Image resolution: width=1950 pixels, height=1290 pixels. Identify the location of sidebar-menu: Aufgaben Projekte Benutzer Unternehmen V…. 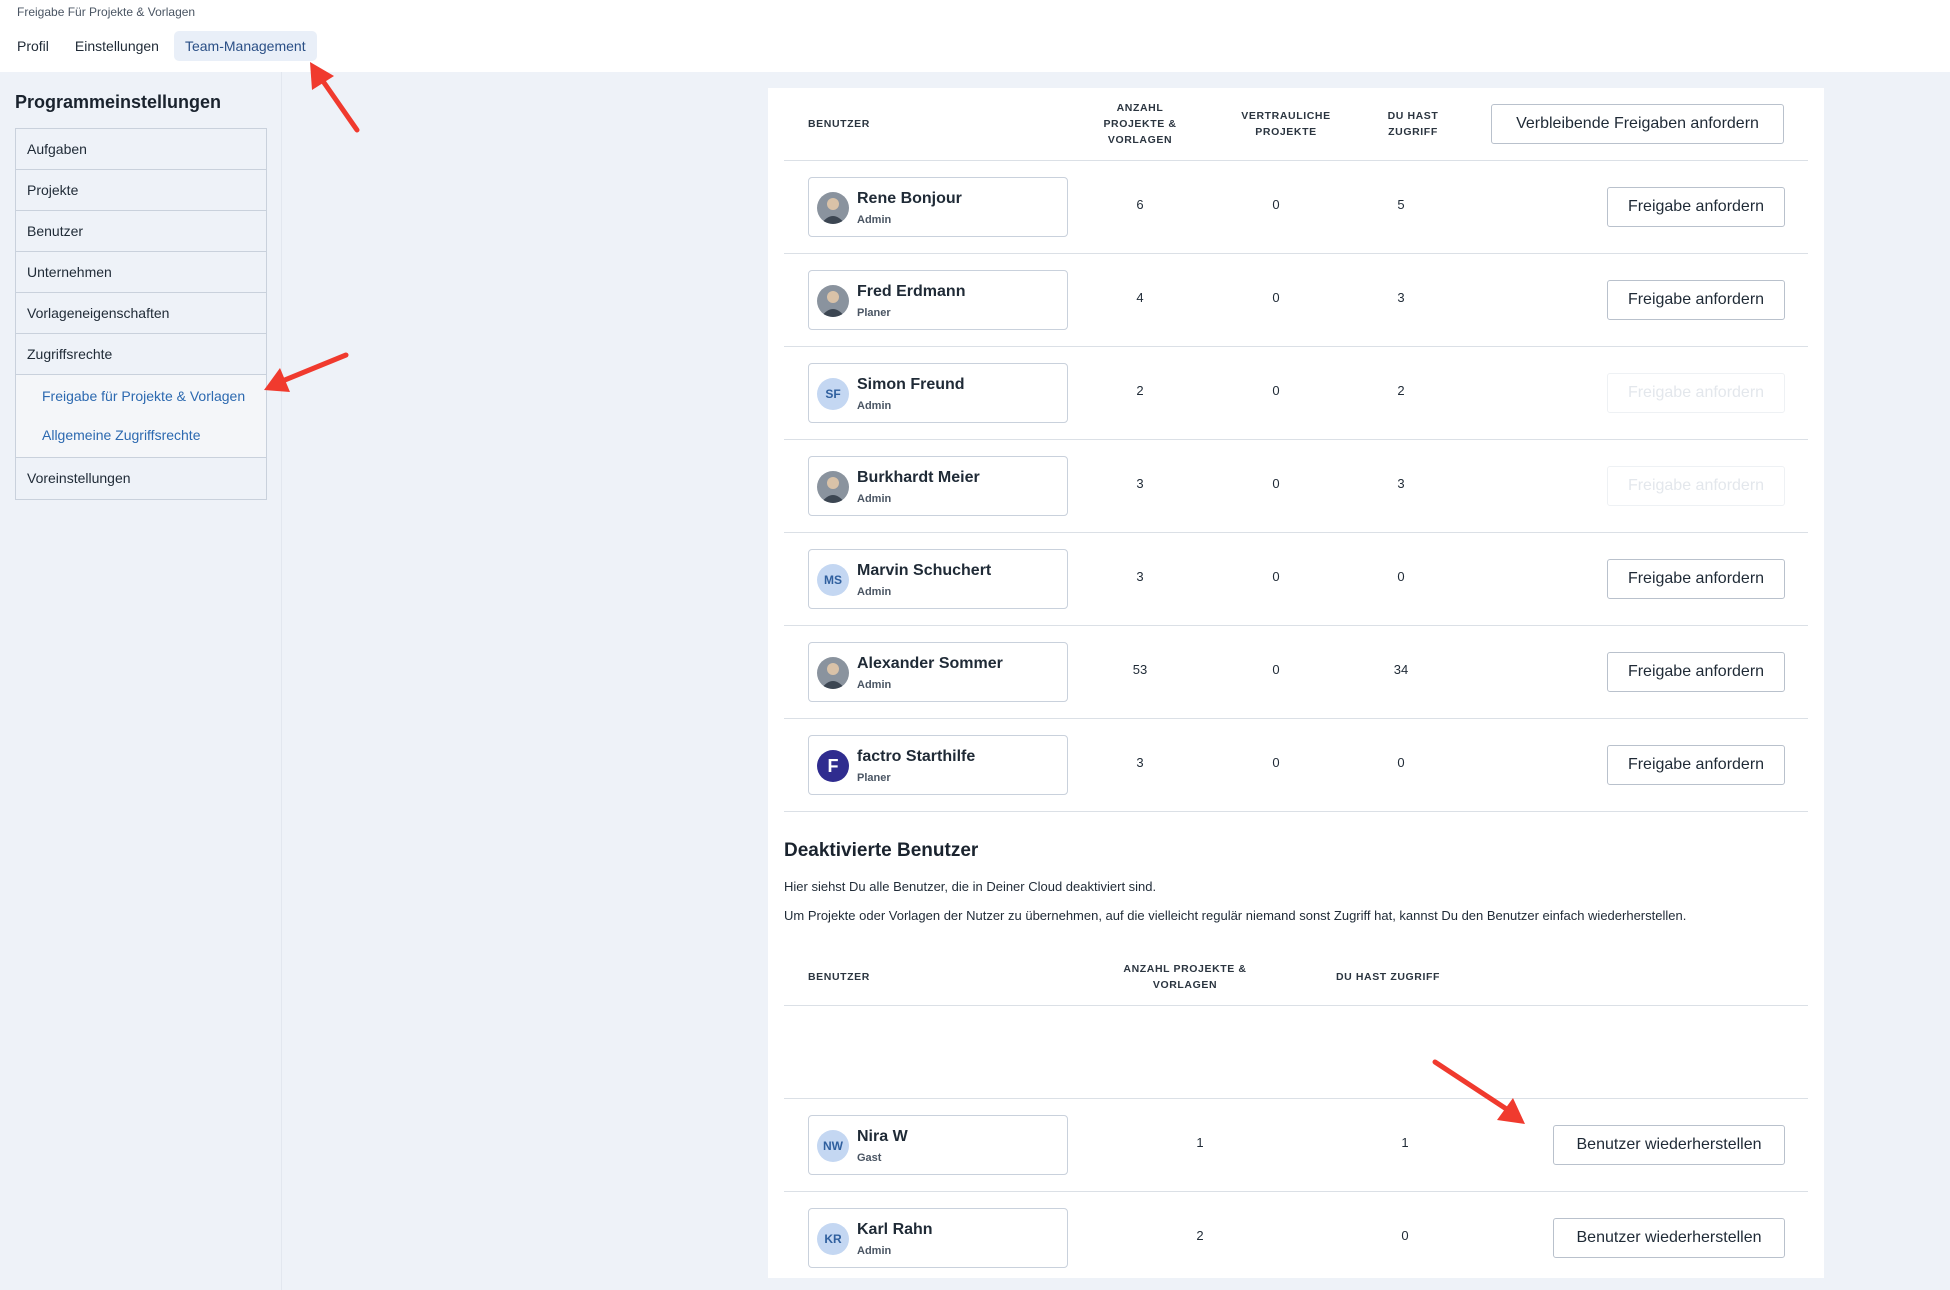
(141, 314).